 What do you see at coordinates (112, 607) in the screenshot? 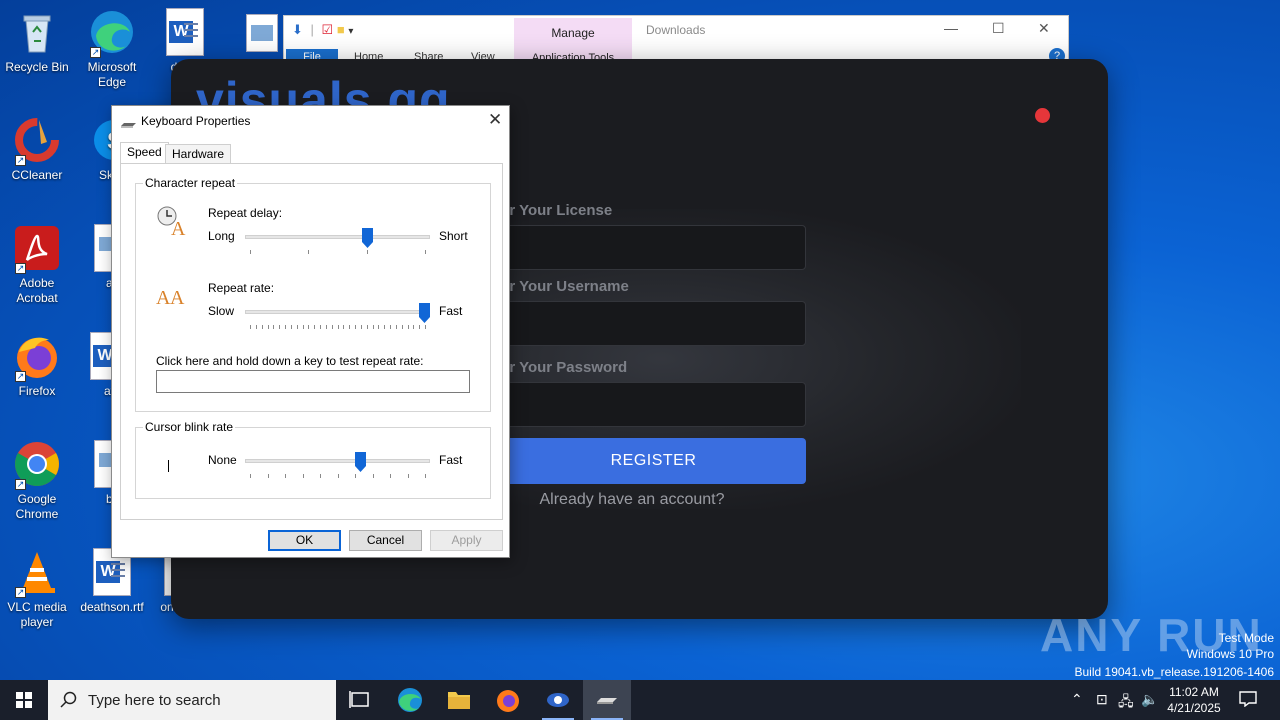
I see `desktop-icon-label: deathson.rtf` at bounding box center [112, 607].